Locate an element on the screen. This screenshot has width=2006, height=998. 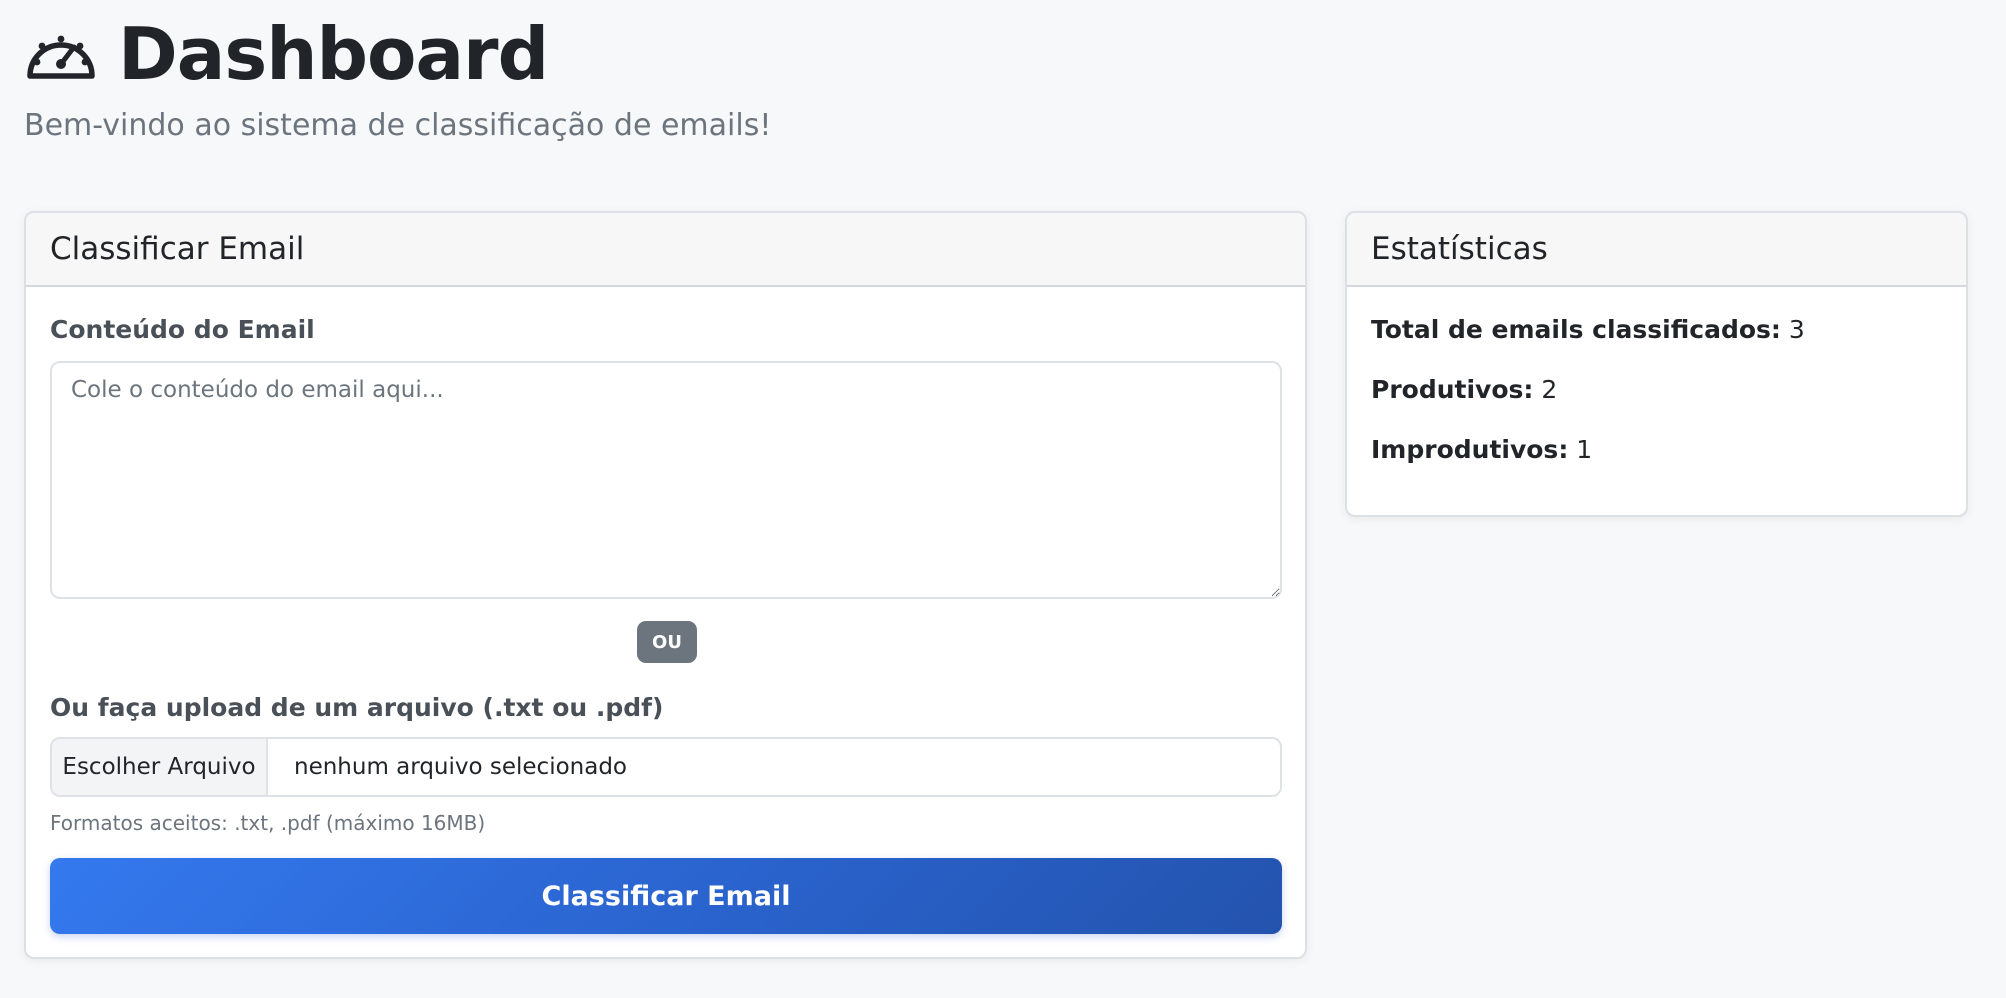
stat-unproductive-label: Improdutivos: is located at coordinates (1470, 449).